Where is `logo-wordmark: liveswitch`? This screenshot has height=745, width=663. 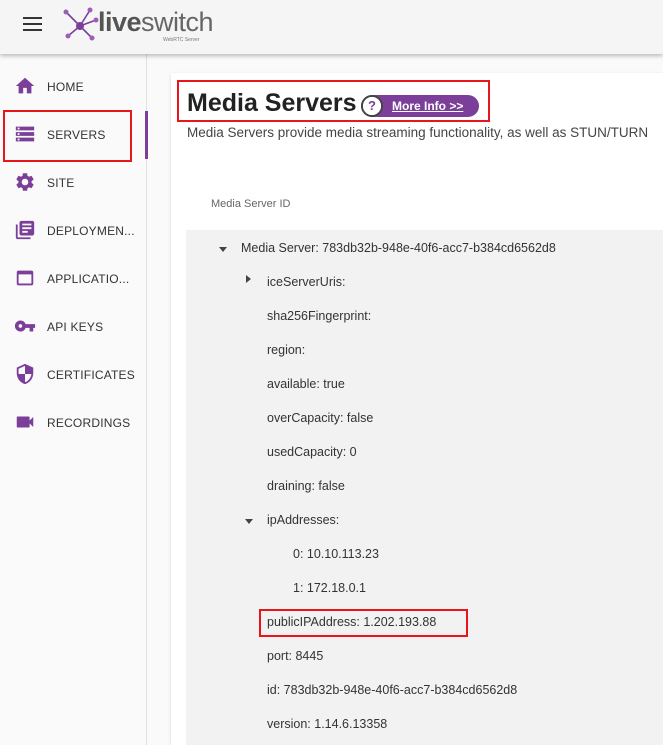 logo-wordmark: liveswitch is located at coordinates (156, 22).